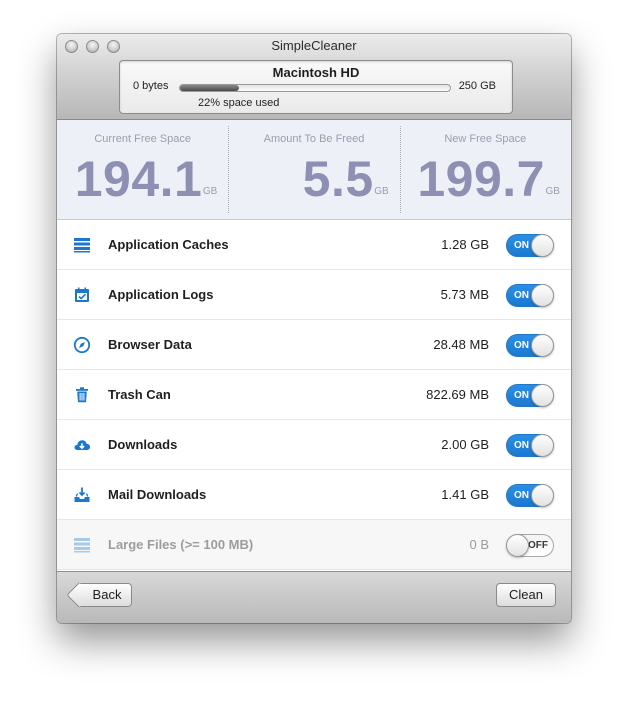  What do you see at coordinates (316, 72) in the screenshot?
I see `disk-name: Macintosh HD` at bounding box center [316, 72].